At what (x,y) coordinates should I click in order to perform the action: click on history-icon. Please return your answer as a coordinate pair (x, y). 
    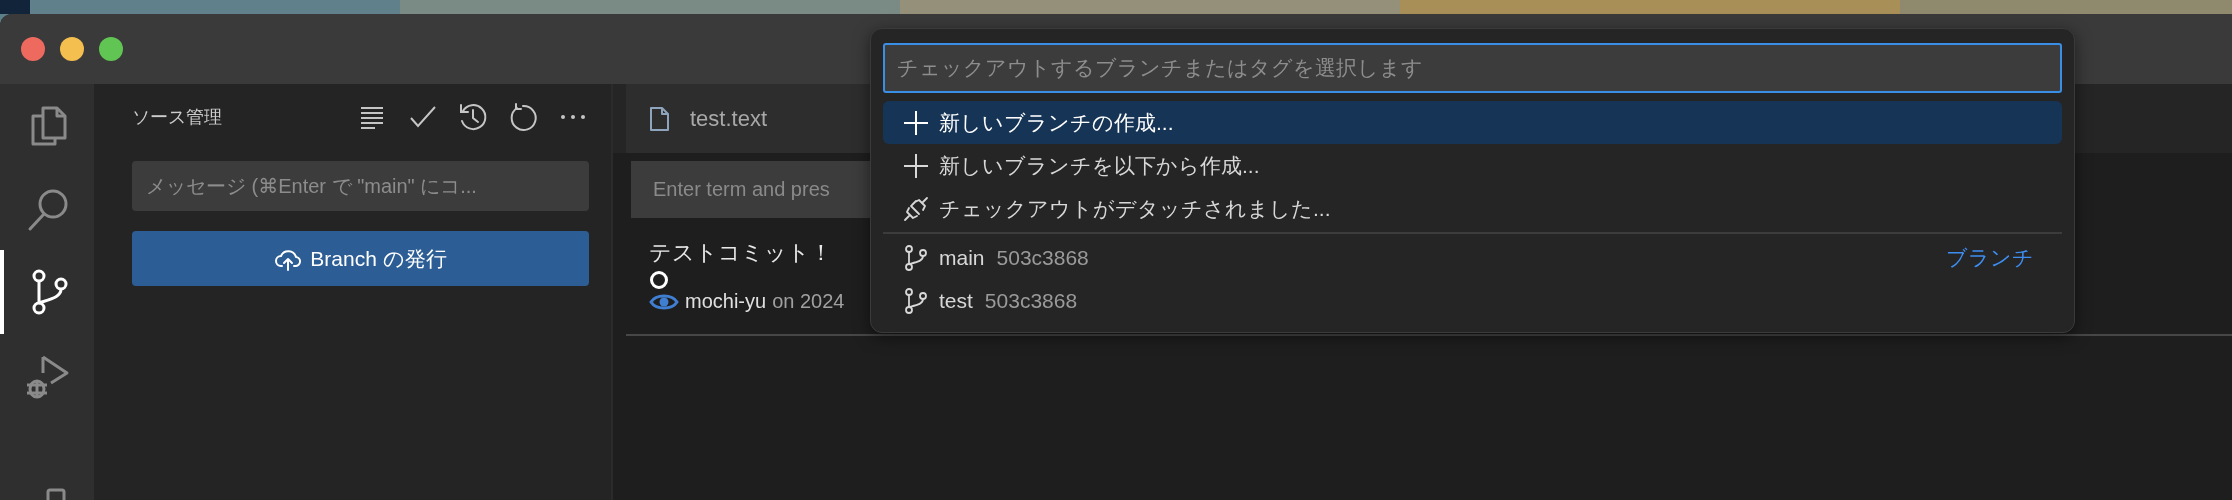
    Looking at the image, I should click on (473, 117).